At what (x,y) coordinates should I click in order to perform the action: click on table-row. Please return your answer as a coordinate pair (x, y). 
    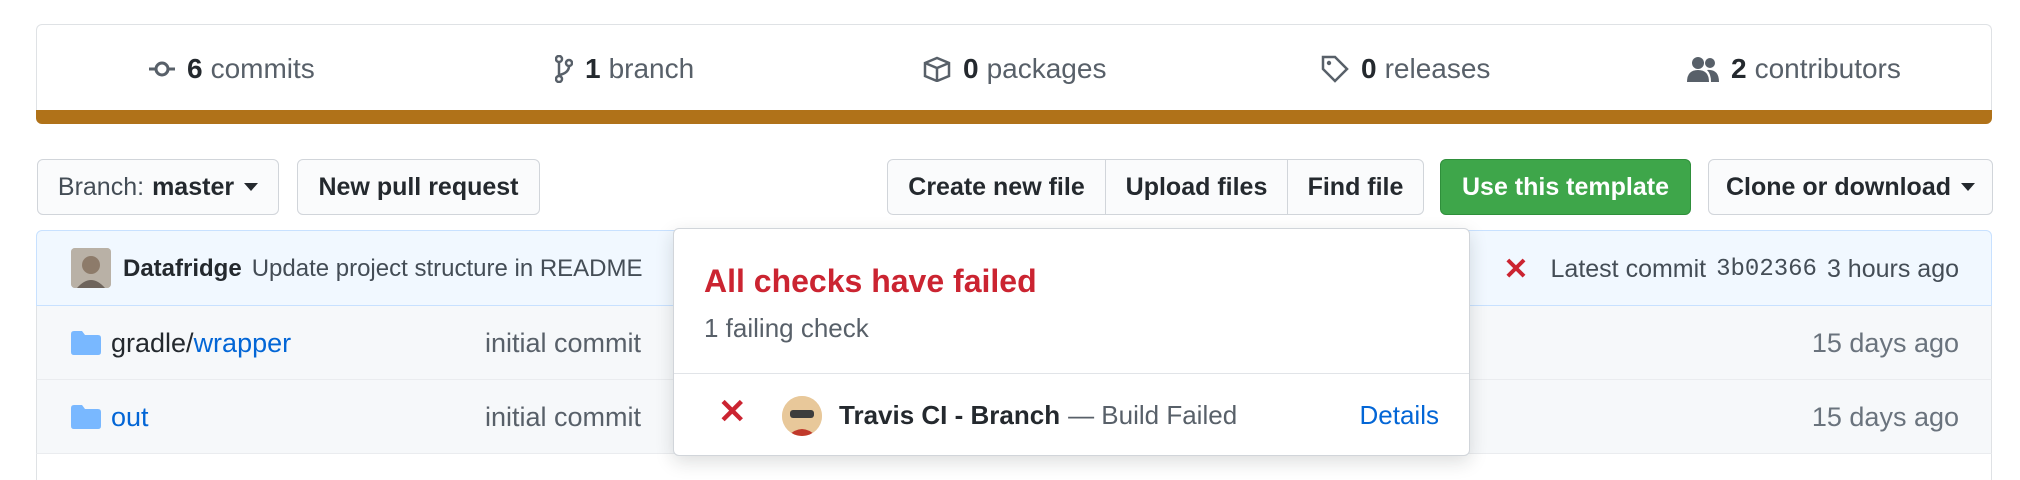
    Looking at the image, I should click on (1014, 467).